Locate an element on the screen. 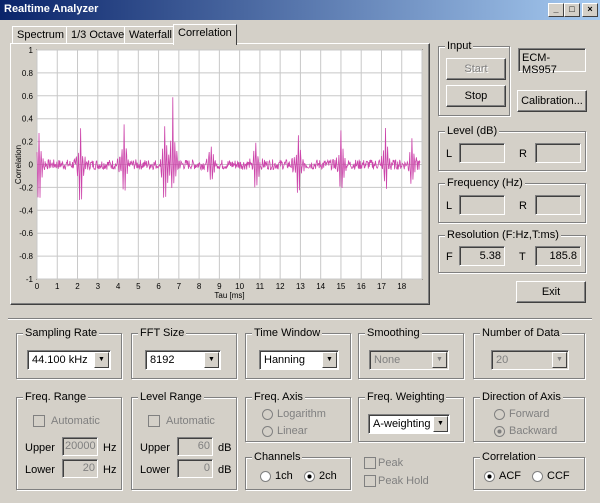 The image size is (600, 503). x-tick-label: 8 is located at coordinates (199, 286).